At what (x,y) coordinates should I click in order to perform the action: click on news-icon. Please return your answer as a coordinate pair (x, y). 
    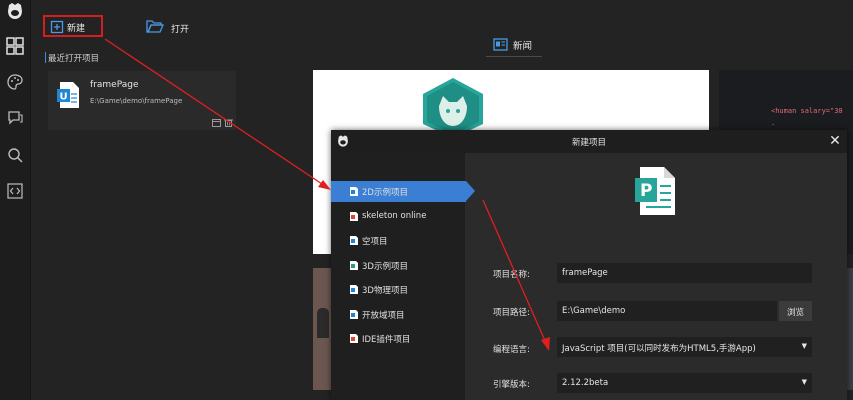
    Looking at the image, I should click on (500, 44).